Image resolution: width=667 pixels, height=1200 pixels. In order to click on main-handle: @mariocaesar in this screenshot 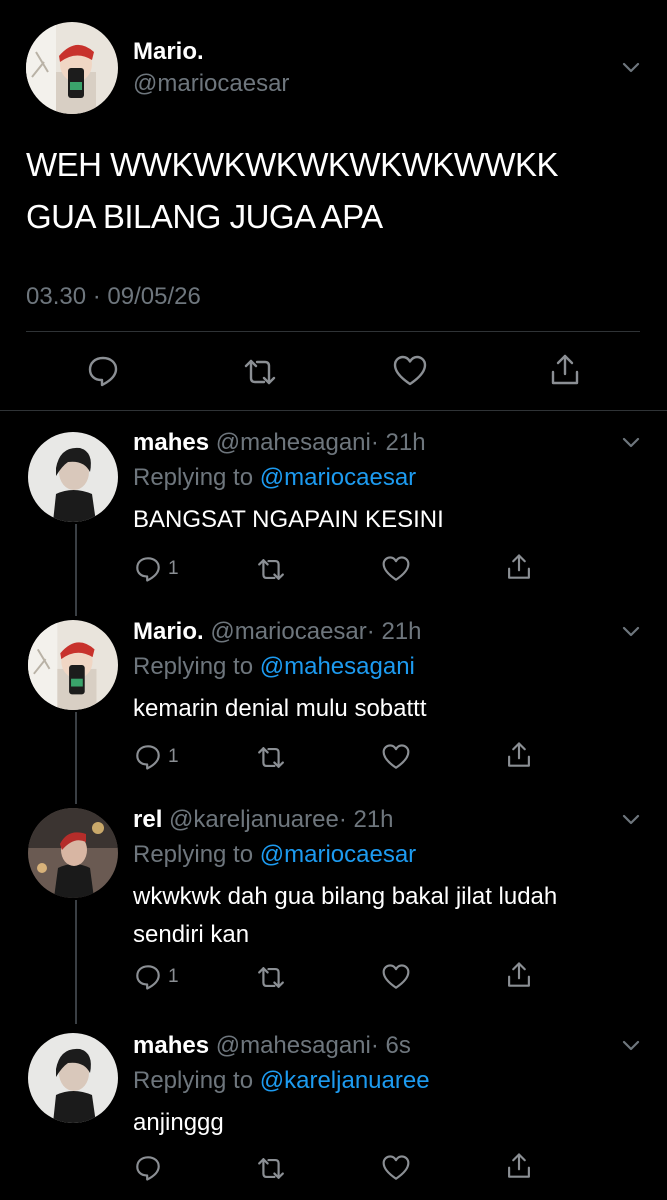, I will do `click(211, 84)`.